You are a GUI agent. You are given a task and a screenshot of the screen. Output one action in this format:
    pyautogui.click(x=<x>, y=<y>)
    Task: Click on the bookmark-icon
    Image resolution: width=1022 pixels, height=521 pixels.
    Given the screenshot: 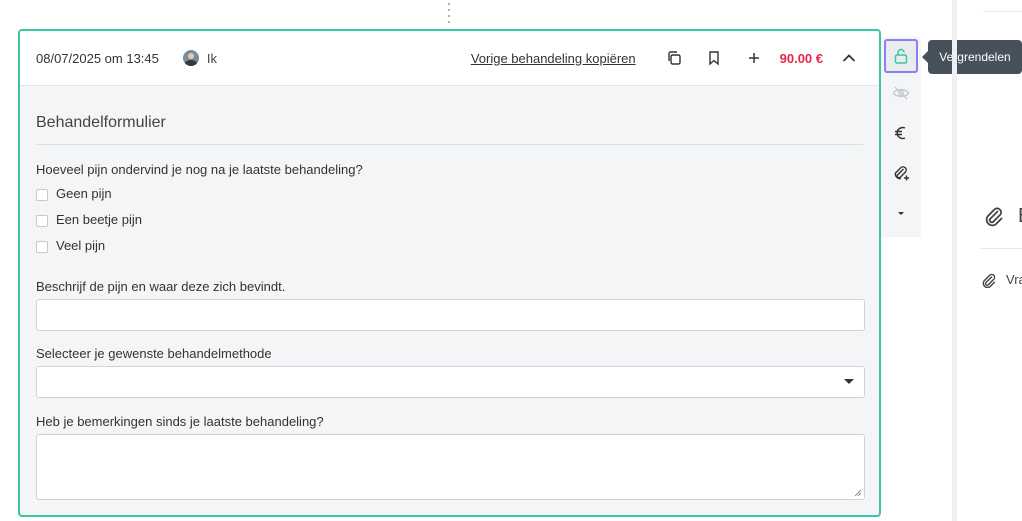 What is the action you would take?
    pyautogui.click(x=714, y=58)
    